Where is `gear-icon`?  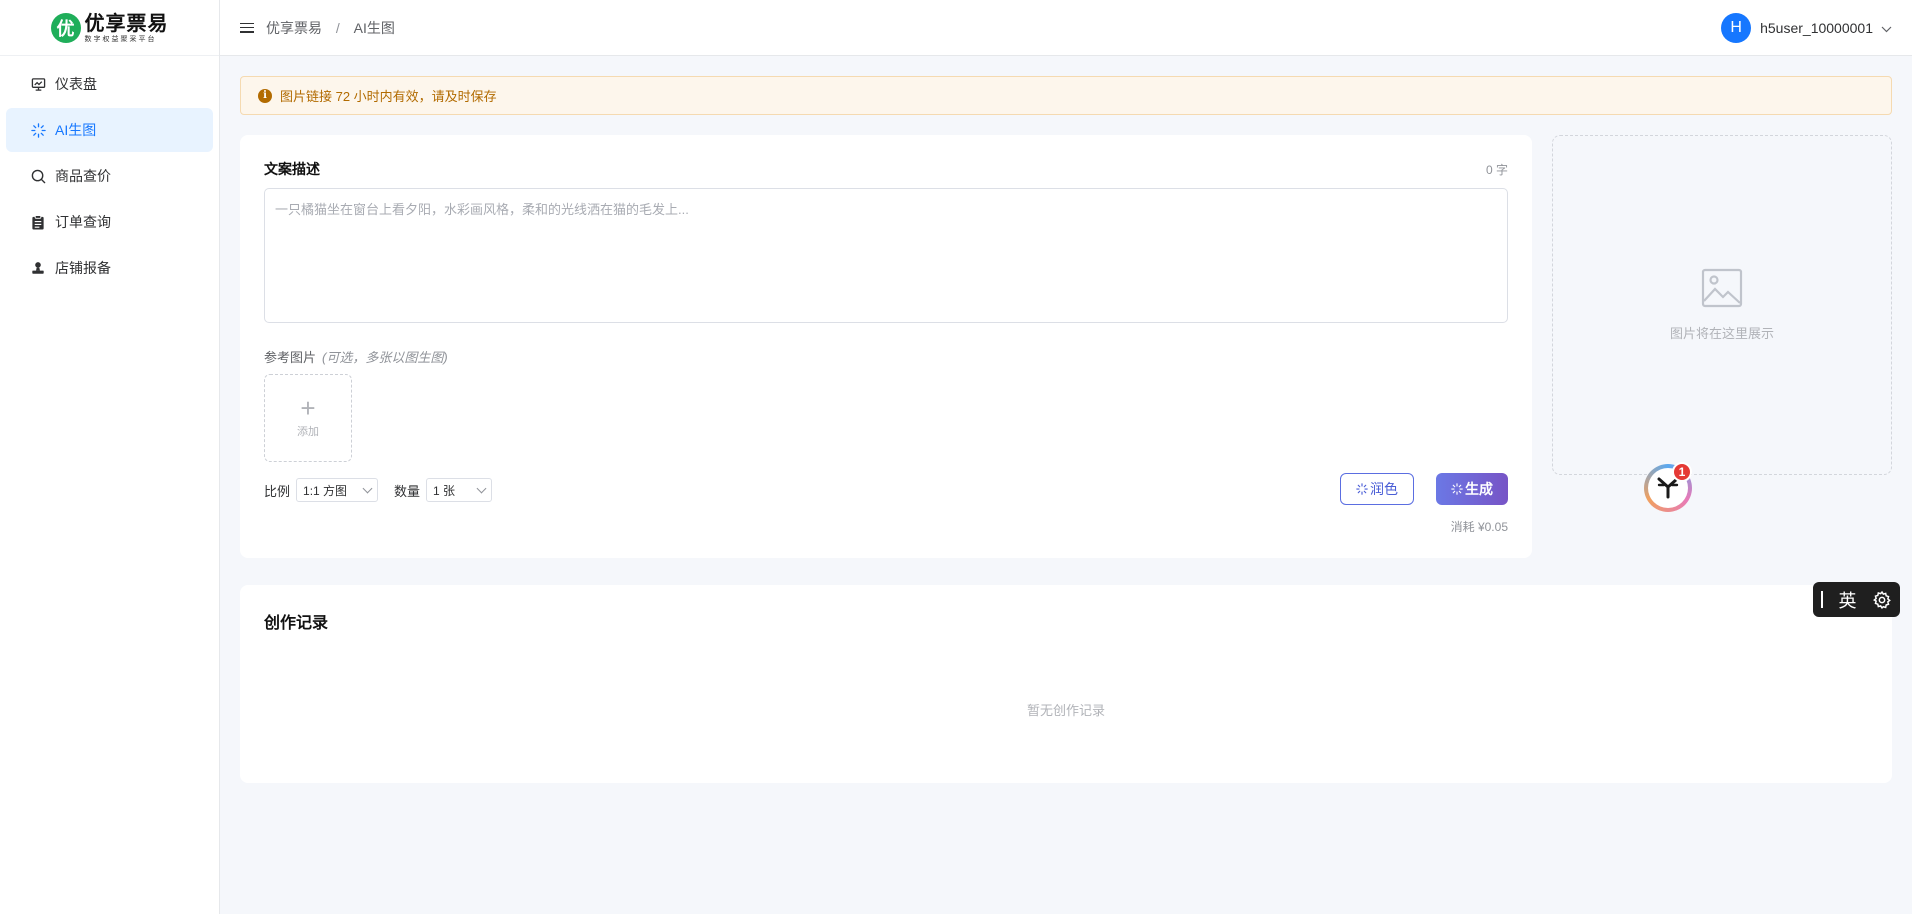 gear-icon is located at coordinates (1882, 600).